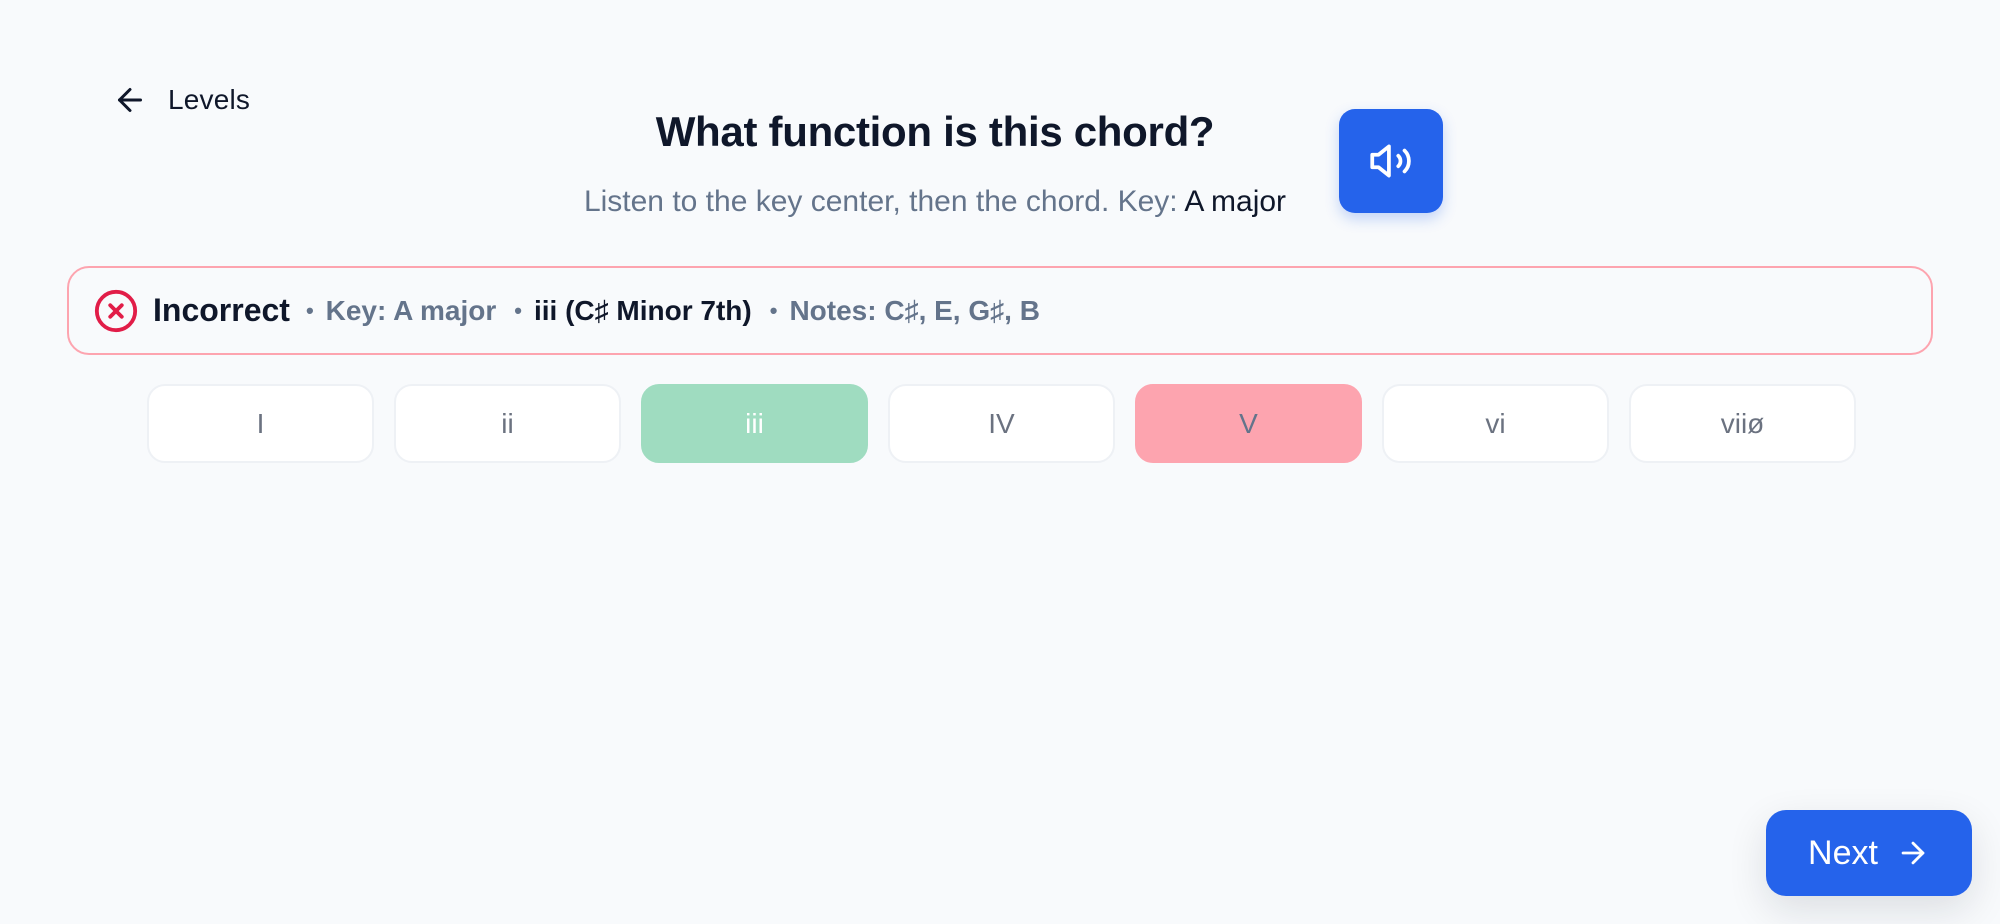 Image resolution: width=2000 pixels, height=924 pixels. I want to click on subtitle-key: A major, so click(1235, 201).